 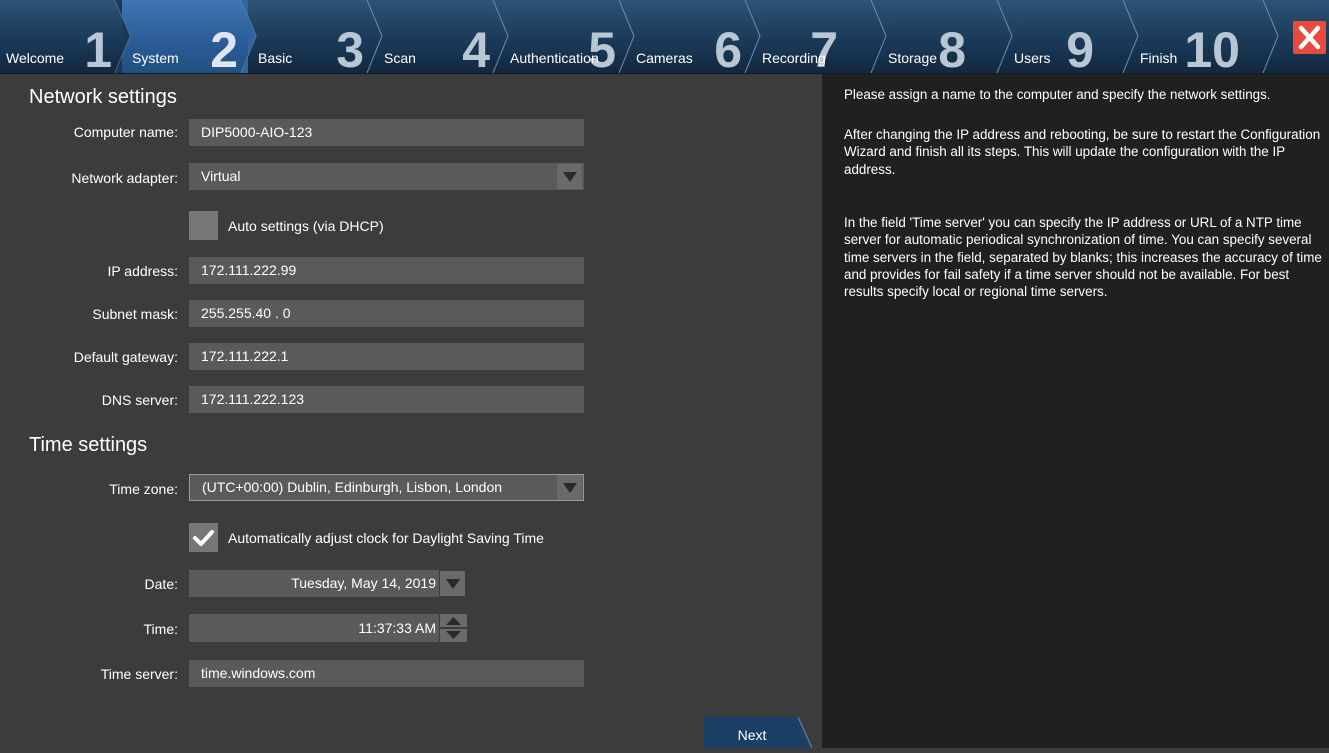 I want to click on up-down-icon, so click(x=453, y=628).